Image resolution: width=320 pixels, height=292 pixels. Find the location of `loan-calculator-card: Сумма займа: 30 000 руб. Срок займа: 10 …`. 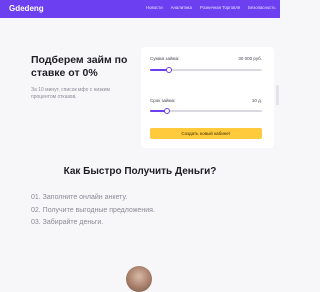

loan-calculator-card: Сумма займа: 30 000 руб. Срок займа: 10 … is located at coordinates (207, 97).